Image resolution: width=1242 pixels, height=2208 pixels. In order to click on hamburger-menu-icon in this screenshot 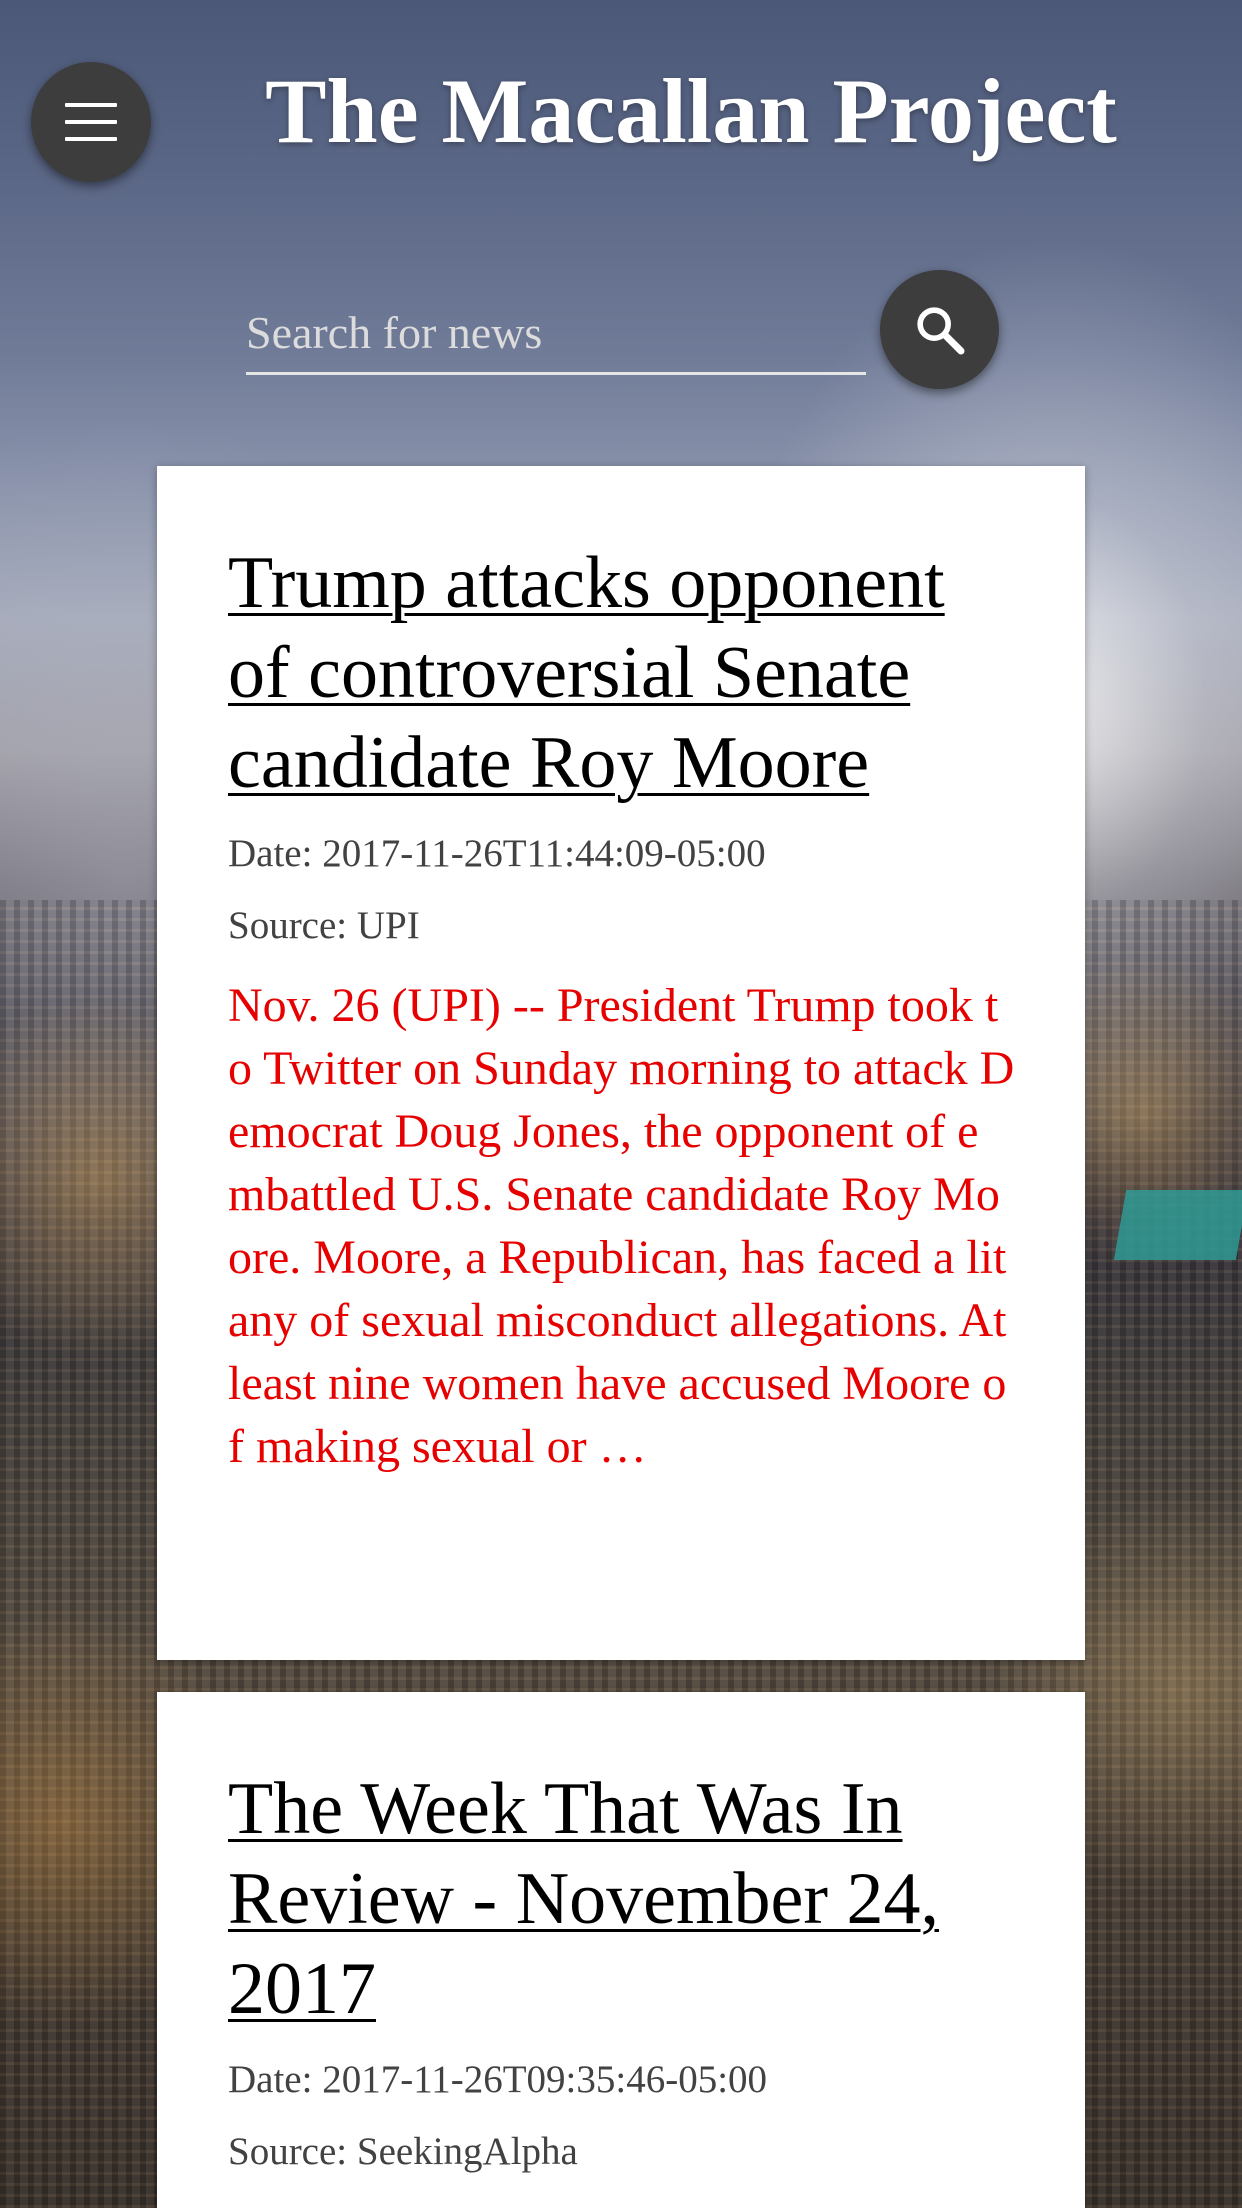, I will do `click(91, 122)`.